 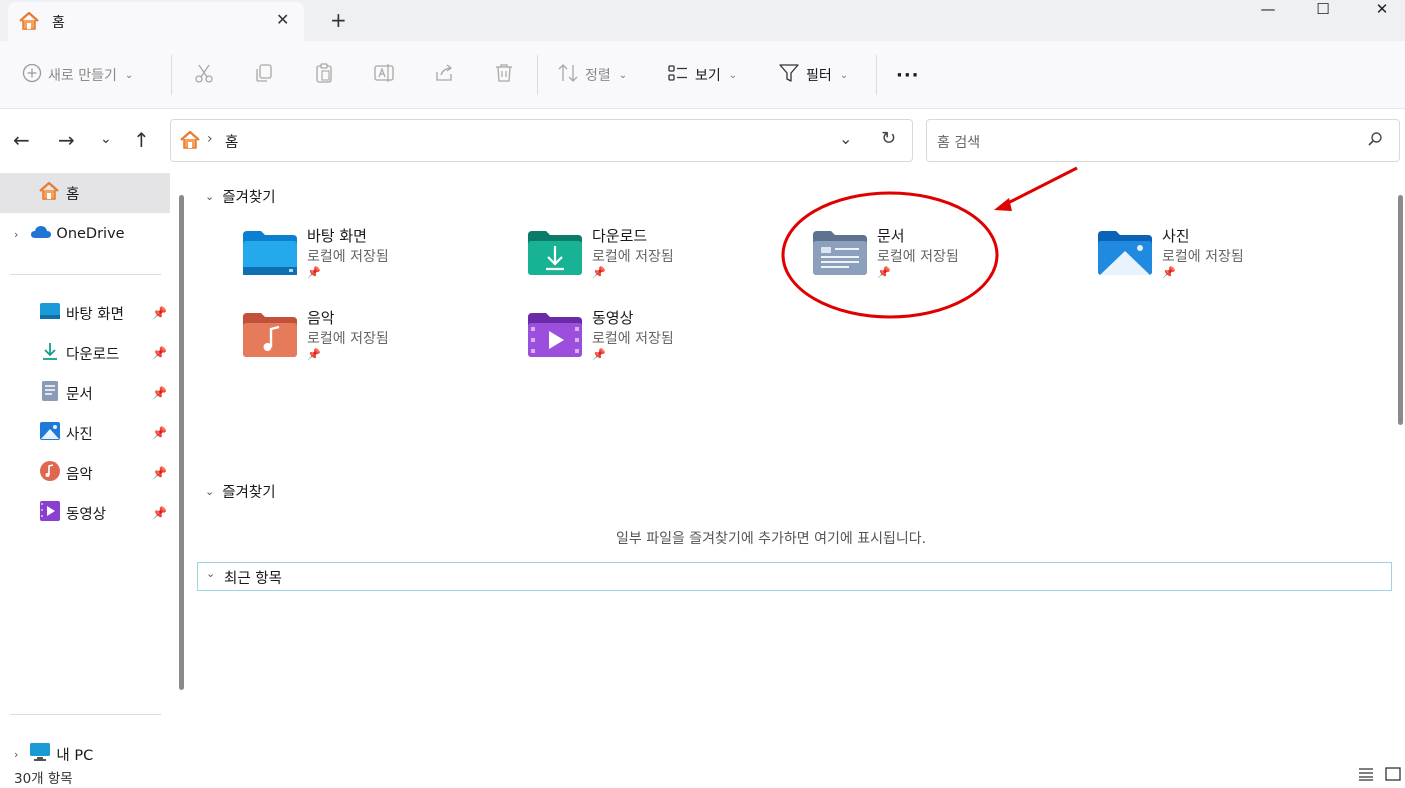 I want to click on item-count: 30개 항목, so click(x=43, y=779).